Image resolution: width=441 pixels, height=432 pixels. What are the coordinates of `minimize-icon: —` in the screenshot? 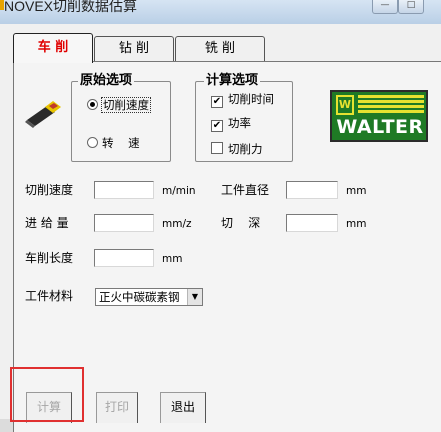 It's located at (385, 5).